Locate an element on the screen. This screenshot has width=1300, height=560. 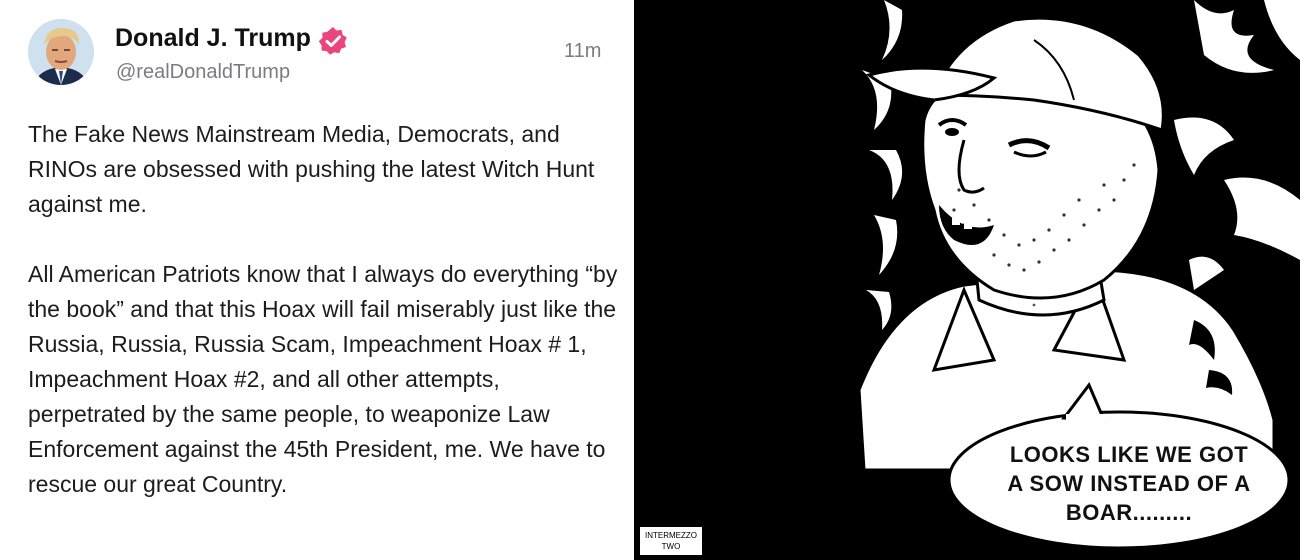
display-name: Donald J. Trump is located at coordinates (213, 38).